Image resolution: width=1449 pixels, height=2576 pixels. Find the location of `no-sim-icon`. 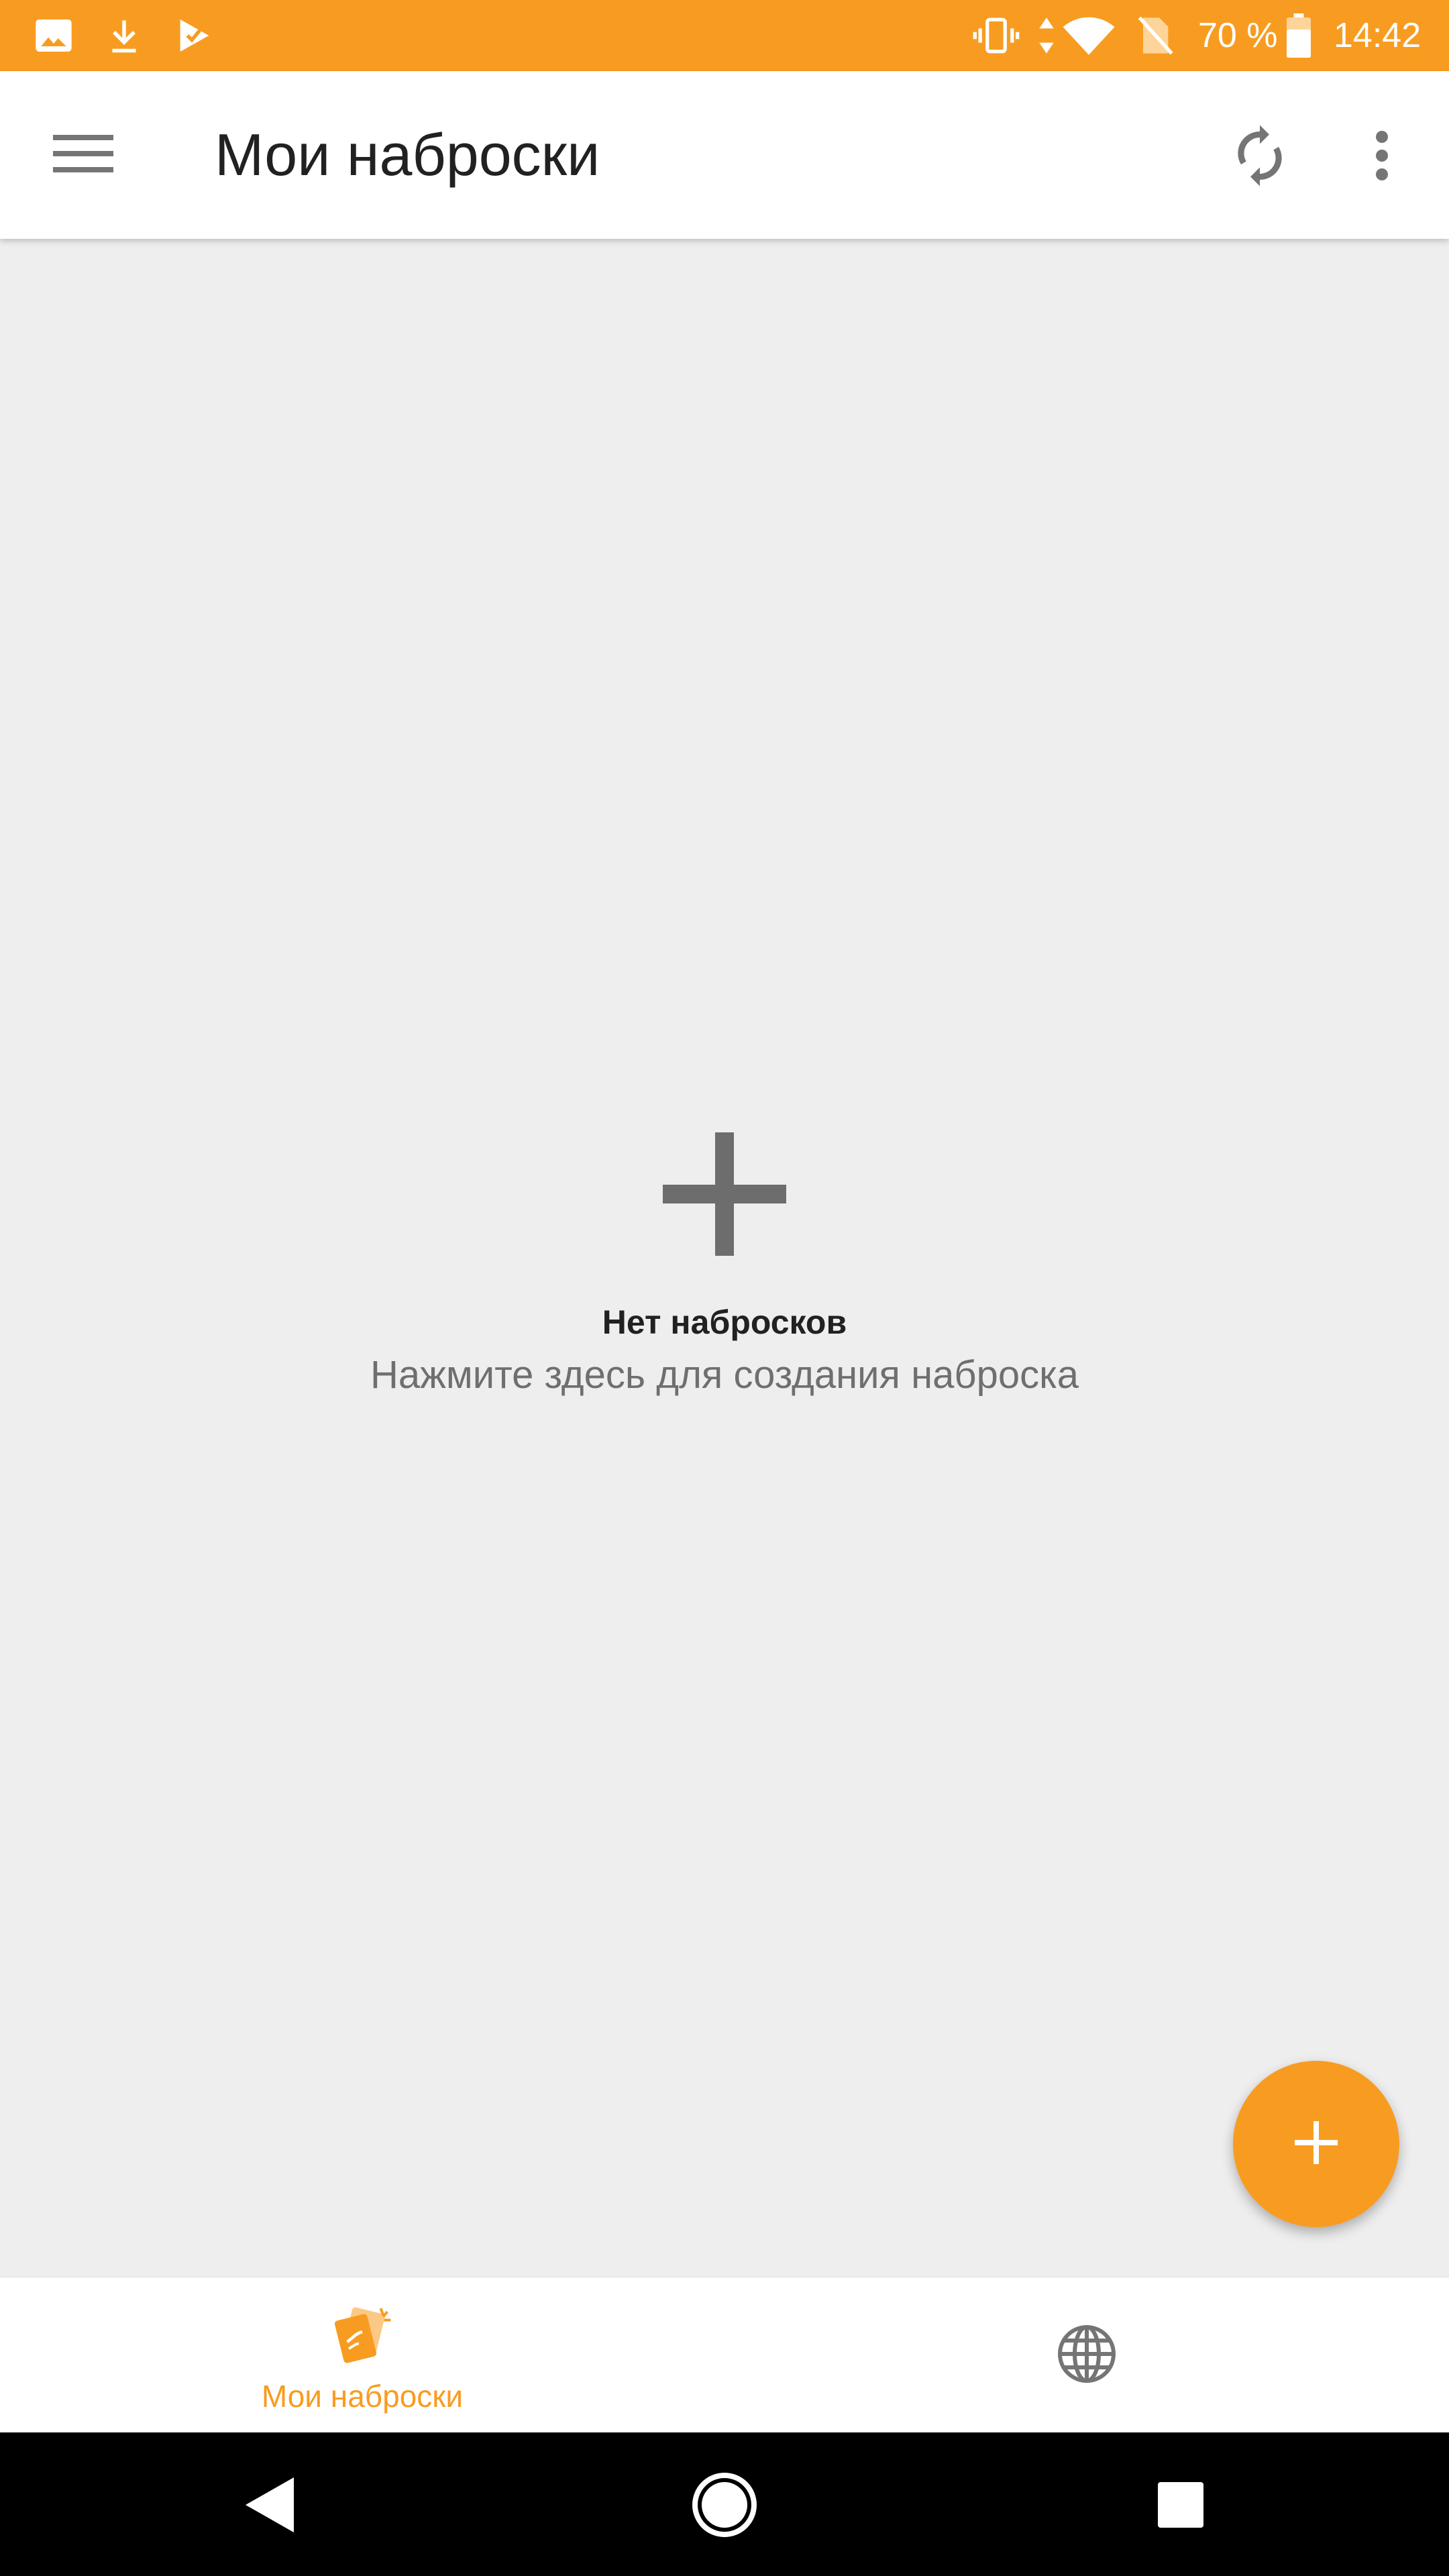

no-sim-icon is located at coordinates (1154, 35).